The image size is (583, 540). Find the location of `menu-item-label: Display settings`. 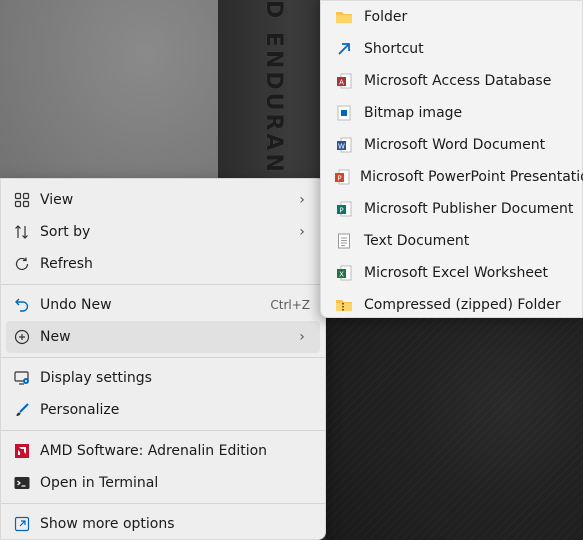

menu-item-label: Display settings is located at coordinates (96, 378).